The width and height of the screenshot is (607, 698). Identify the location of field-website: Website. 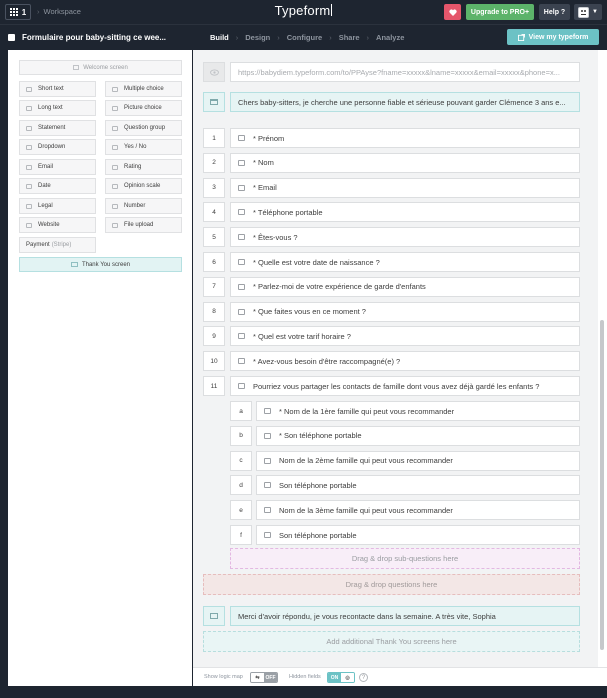
(57, 225).